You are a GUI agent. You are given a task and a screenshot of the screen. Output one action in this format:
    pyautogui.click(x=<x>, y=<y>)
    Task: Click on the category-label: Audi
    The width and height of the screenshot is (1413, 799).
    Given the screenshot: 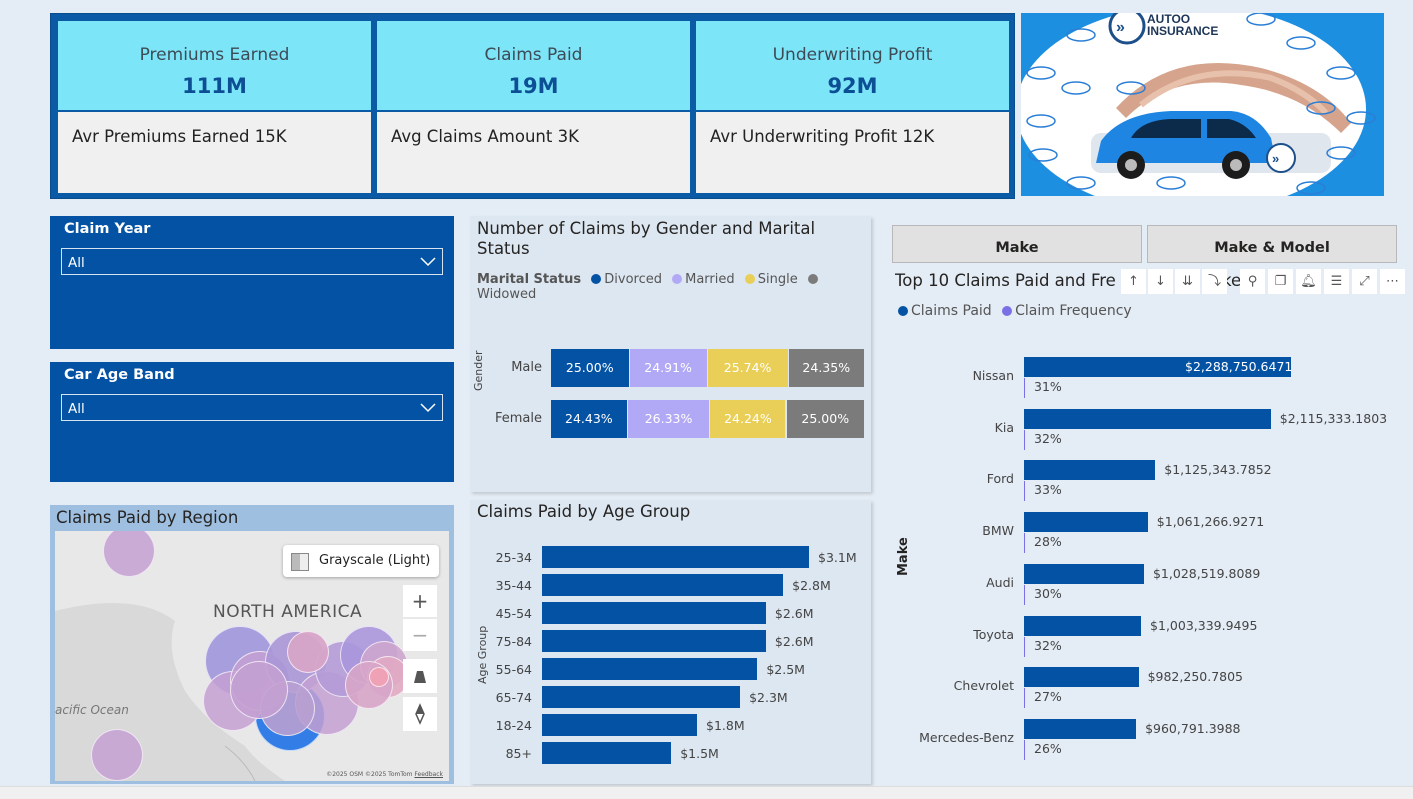 What is the action you would take?
    pyautogui.click(x=1000, y=582)
    